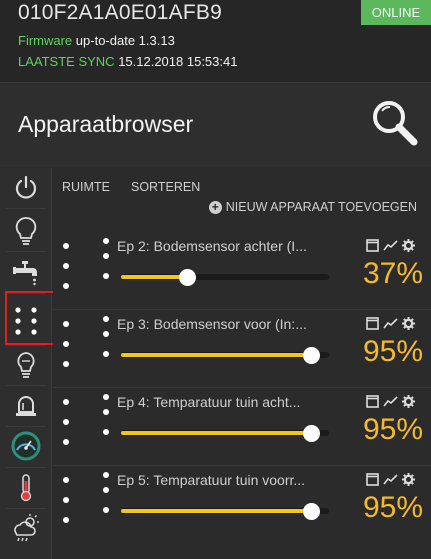 The height and width of the screenshot is (559, 431). Describe the element at coordinates (66, 61) in the screenshot. I see `sync-label: LAATSTE SYNC` at that location.